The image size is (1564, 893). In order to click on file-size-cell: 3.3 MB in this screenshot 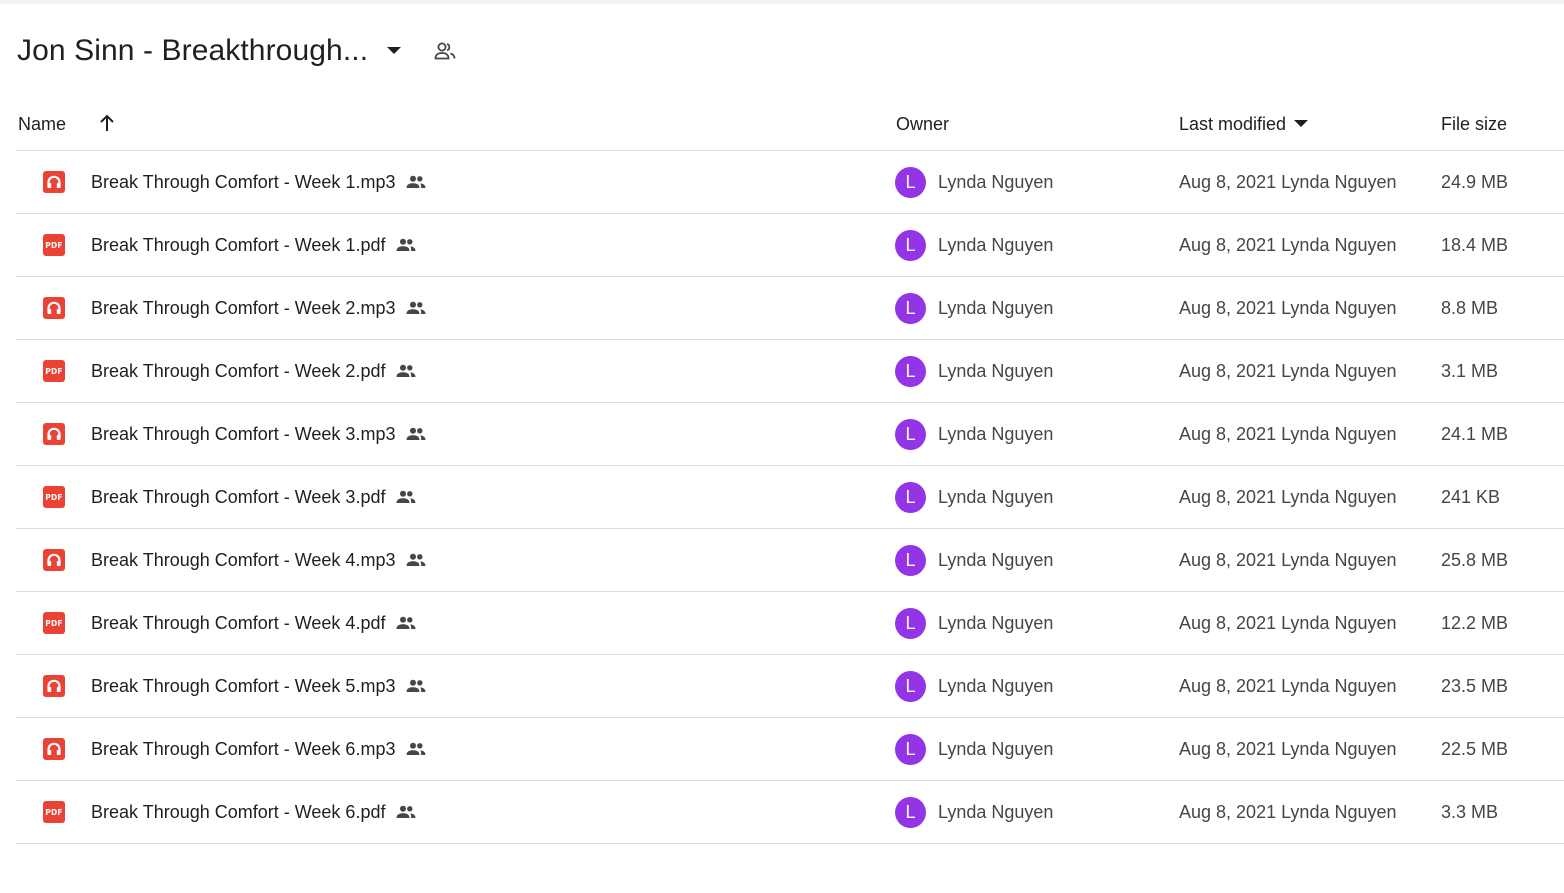, I will do `click(1470, 811)`.